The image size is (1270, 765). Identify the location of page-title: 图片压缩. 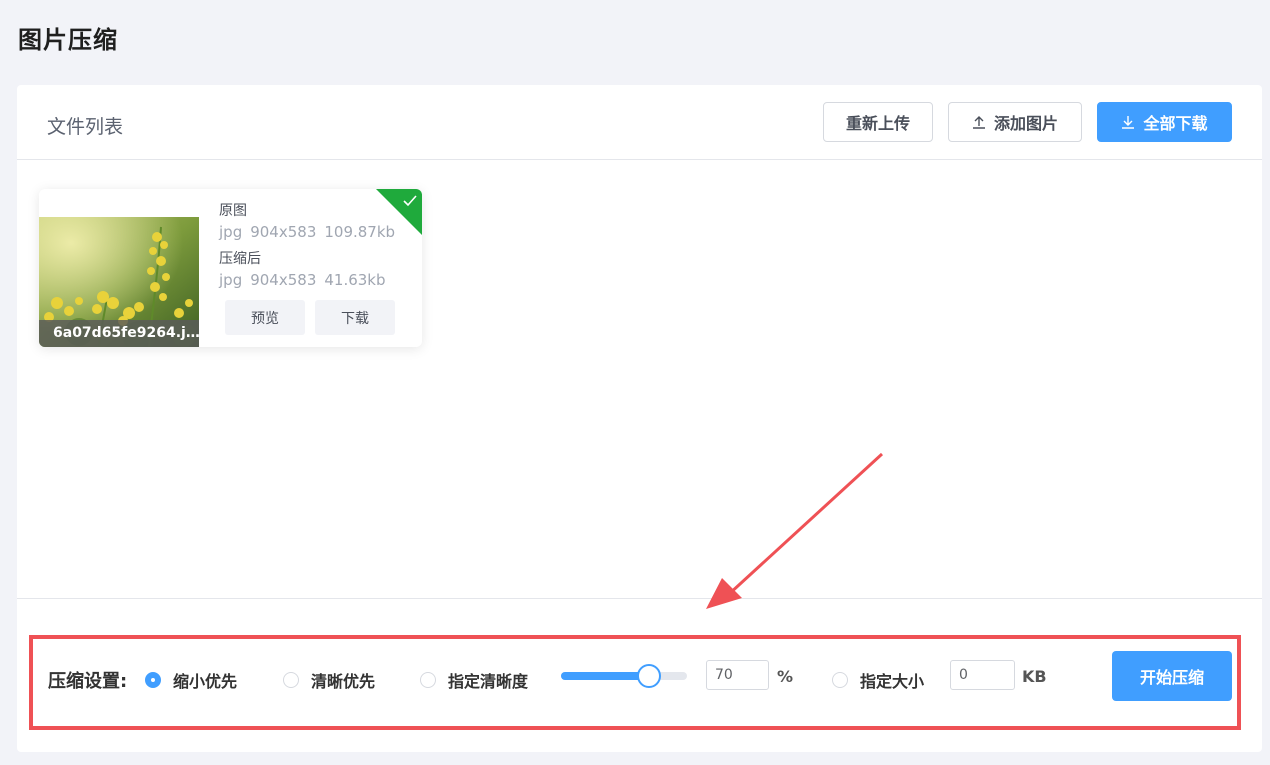
(68, 40).